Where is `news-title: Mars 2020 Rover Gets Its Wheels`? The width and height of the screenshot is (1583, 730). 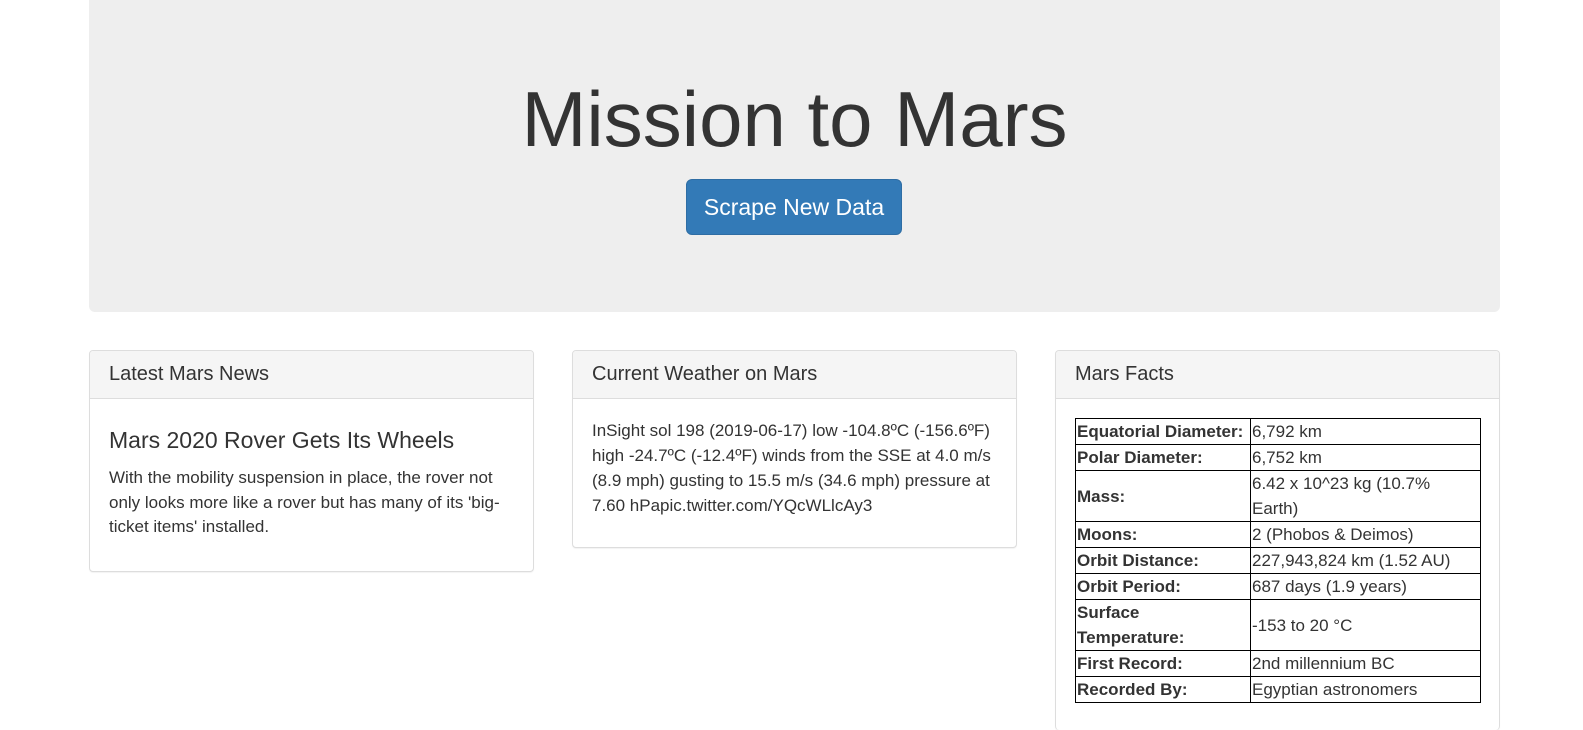 news-title: Mars 2020 Rover Gets Its Wheels is located at coordinates (282, 440).